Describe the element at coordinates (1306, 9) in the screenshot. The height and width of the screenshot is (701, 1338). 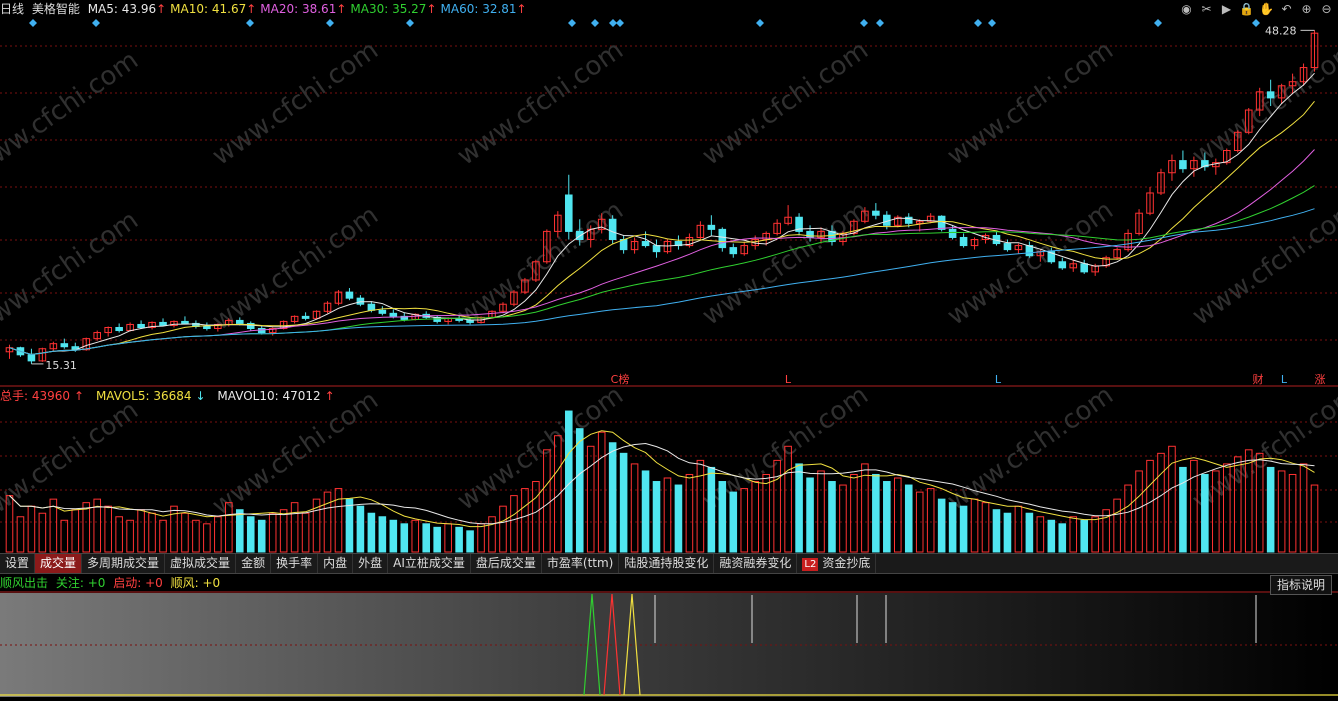
I see `zoom-in-icon: ⊕` at that location.